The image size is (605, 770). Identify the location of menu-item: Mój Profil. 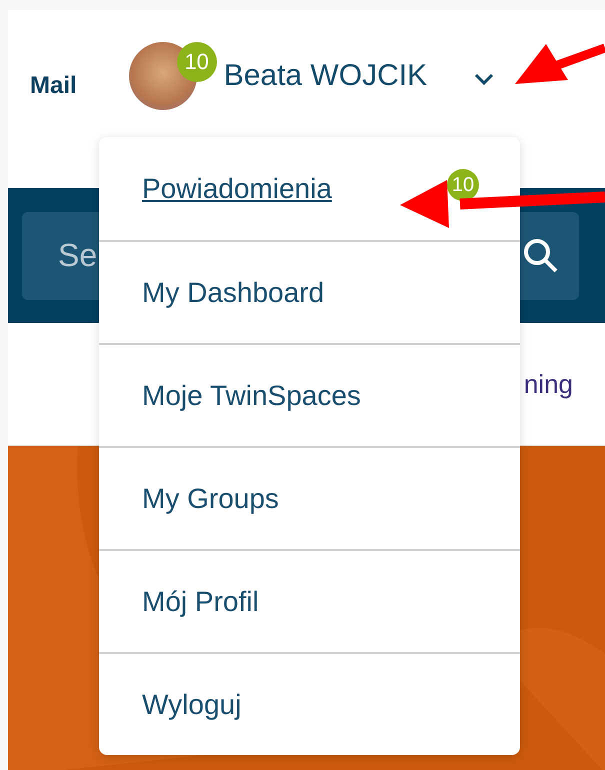
(309, 600).